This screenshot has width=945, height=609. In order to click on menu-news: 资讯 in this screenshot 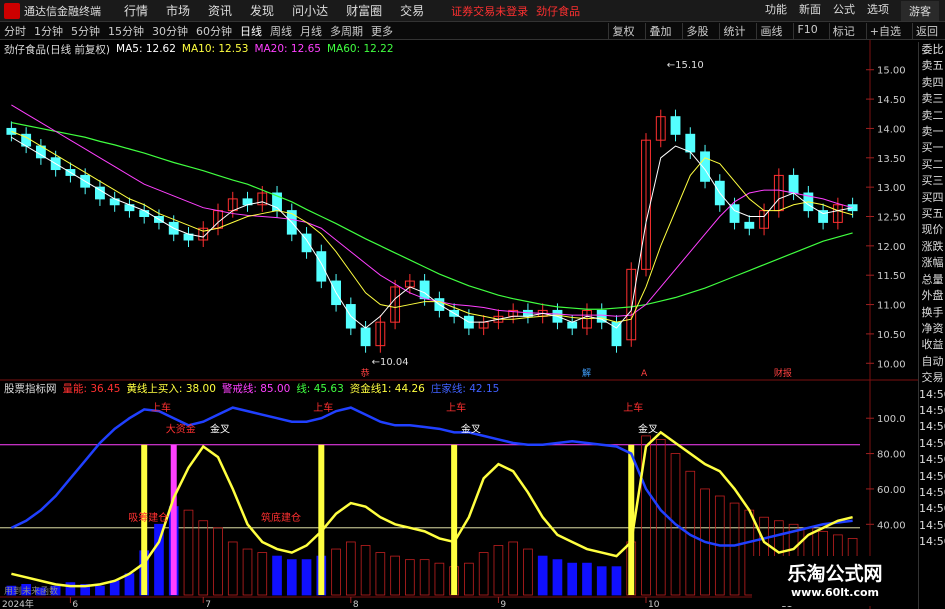, I will do `click(220, 10)`.